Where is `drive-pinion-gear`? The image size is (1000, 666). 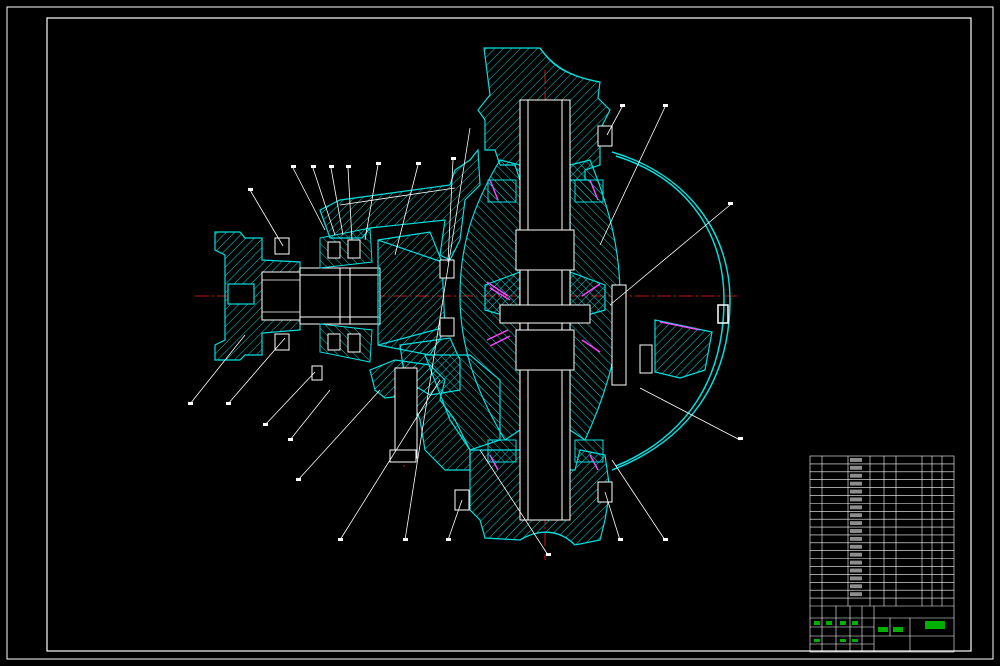
drive-pinion-gear is located at coordinates (411, 293).